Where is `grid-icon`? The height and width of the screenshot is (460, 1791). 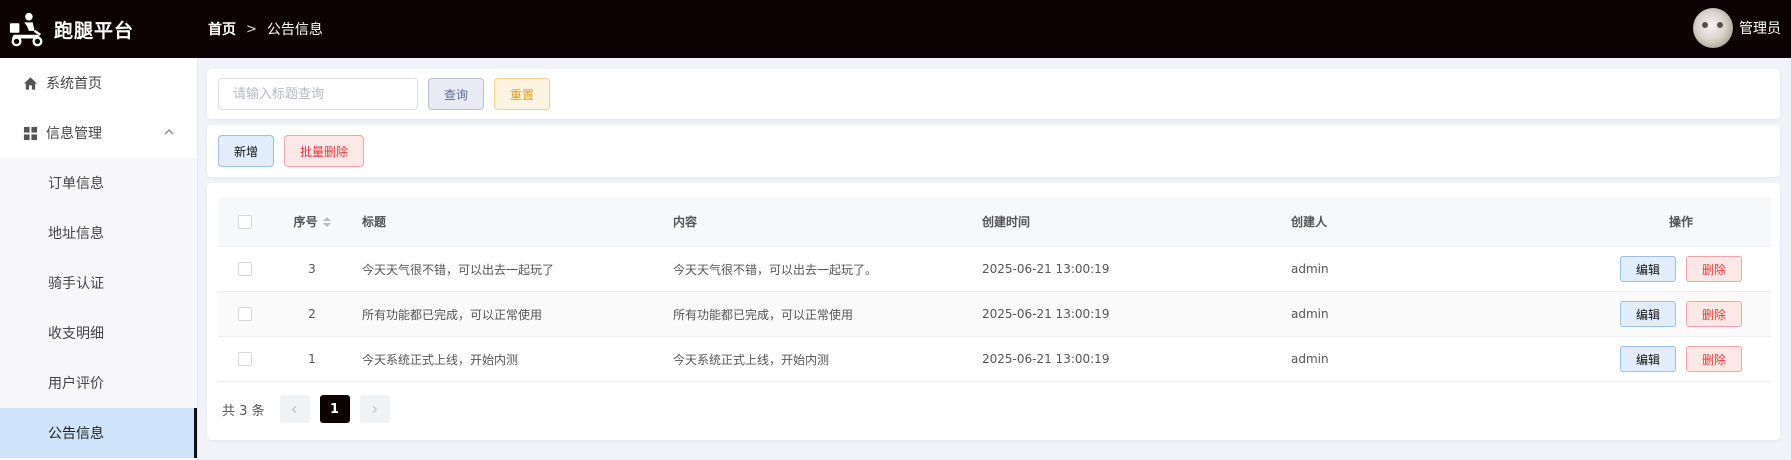 grid-icon is located at coordinates (30, 133).